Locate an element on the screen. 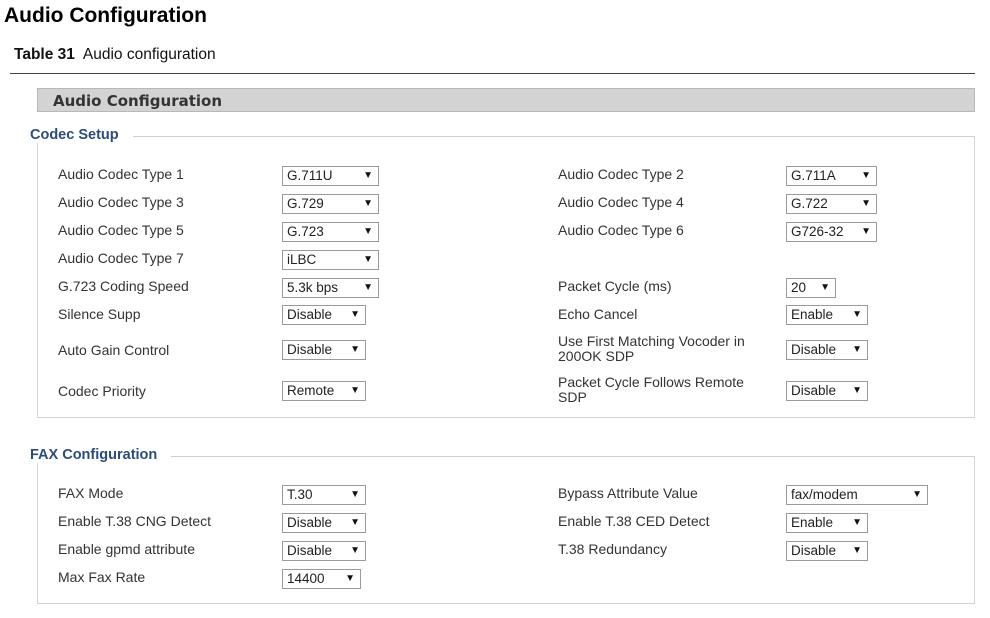  enable-t38-ced-detect-label: Enable T.38 CED Detect is located at coordinates (634, 521).